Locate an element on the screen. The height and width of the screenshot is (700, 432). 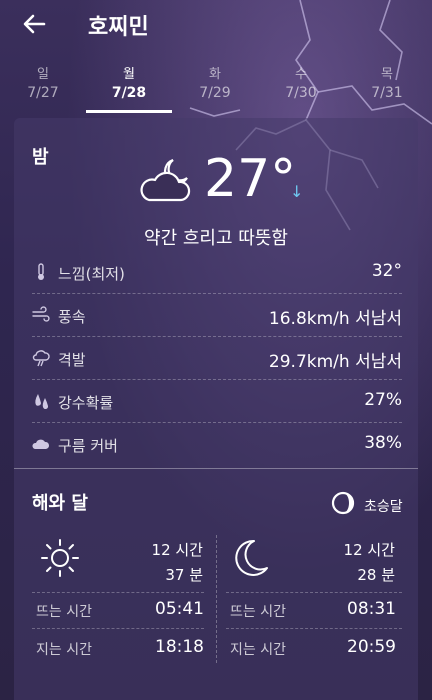
tab-day-1: 일 7/27 is located at coordinates (43, 84).